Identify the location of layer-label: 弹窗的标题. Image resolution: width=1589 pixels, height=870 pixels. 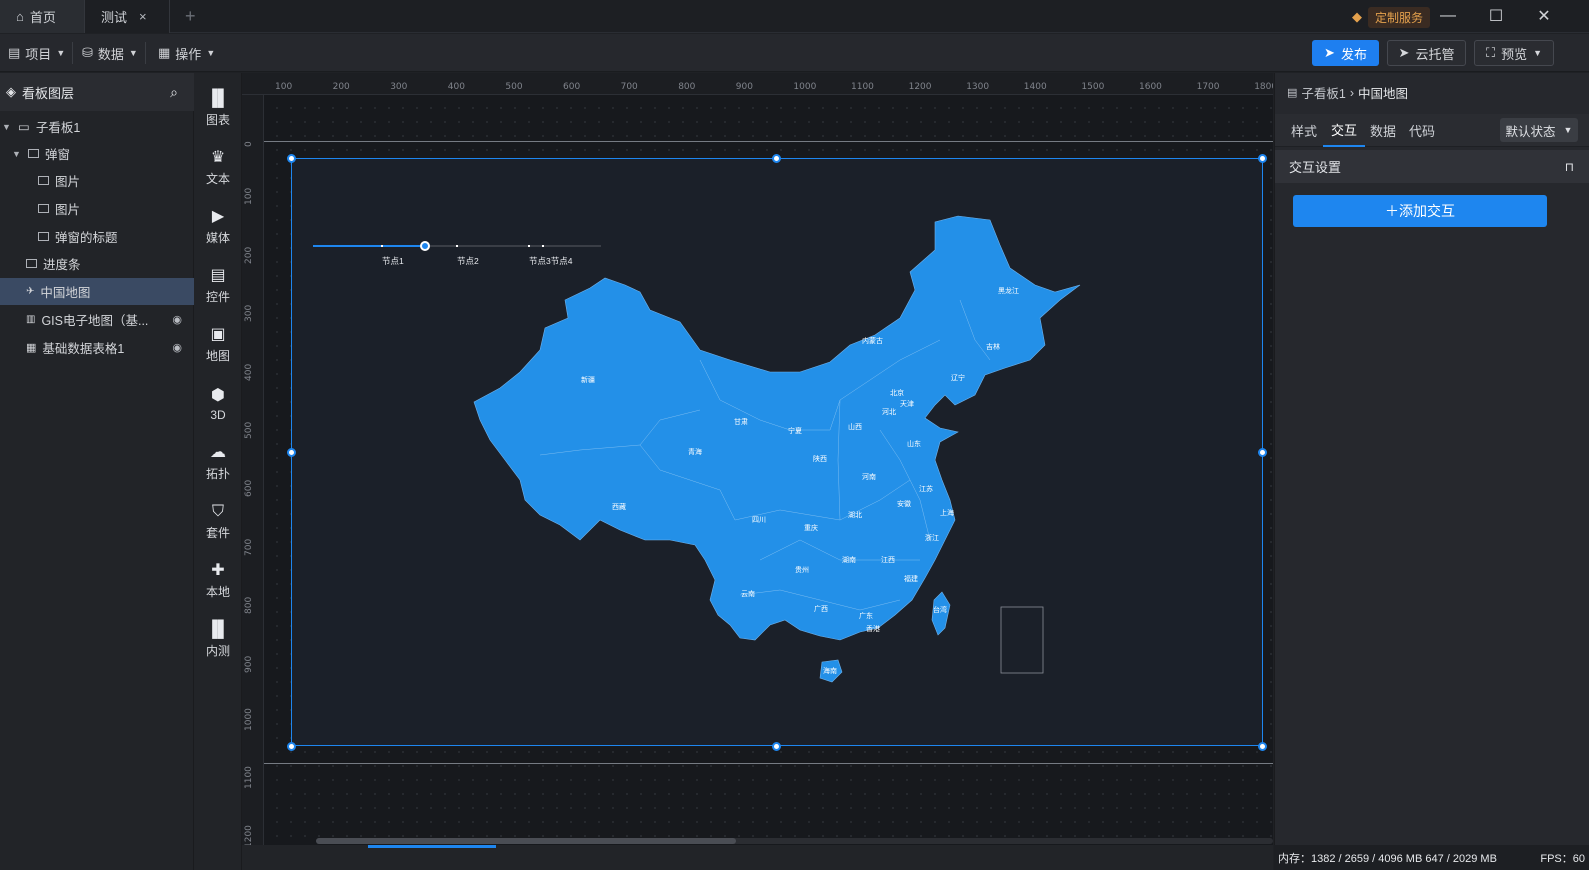
(86, 238).